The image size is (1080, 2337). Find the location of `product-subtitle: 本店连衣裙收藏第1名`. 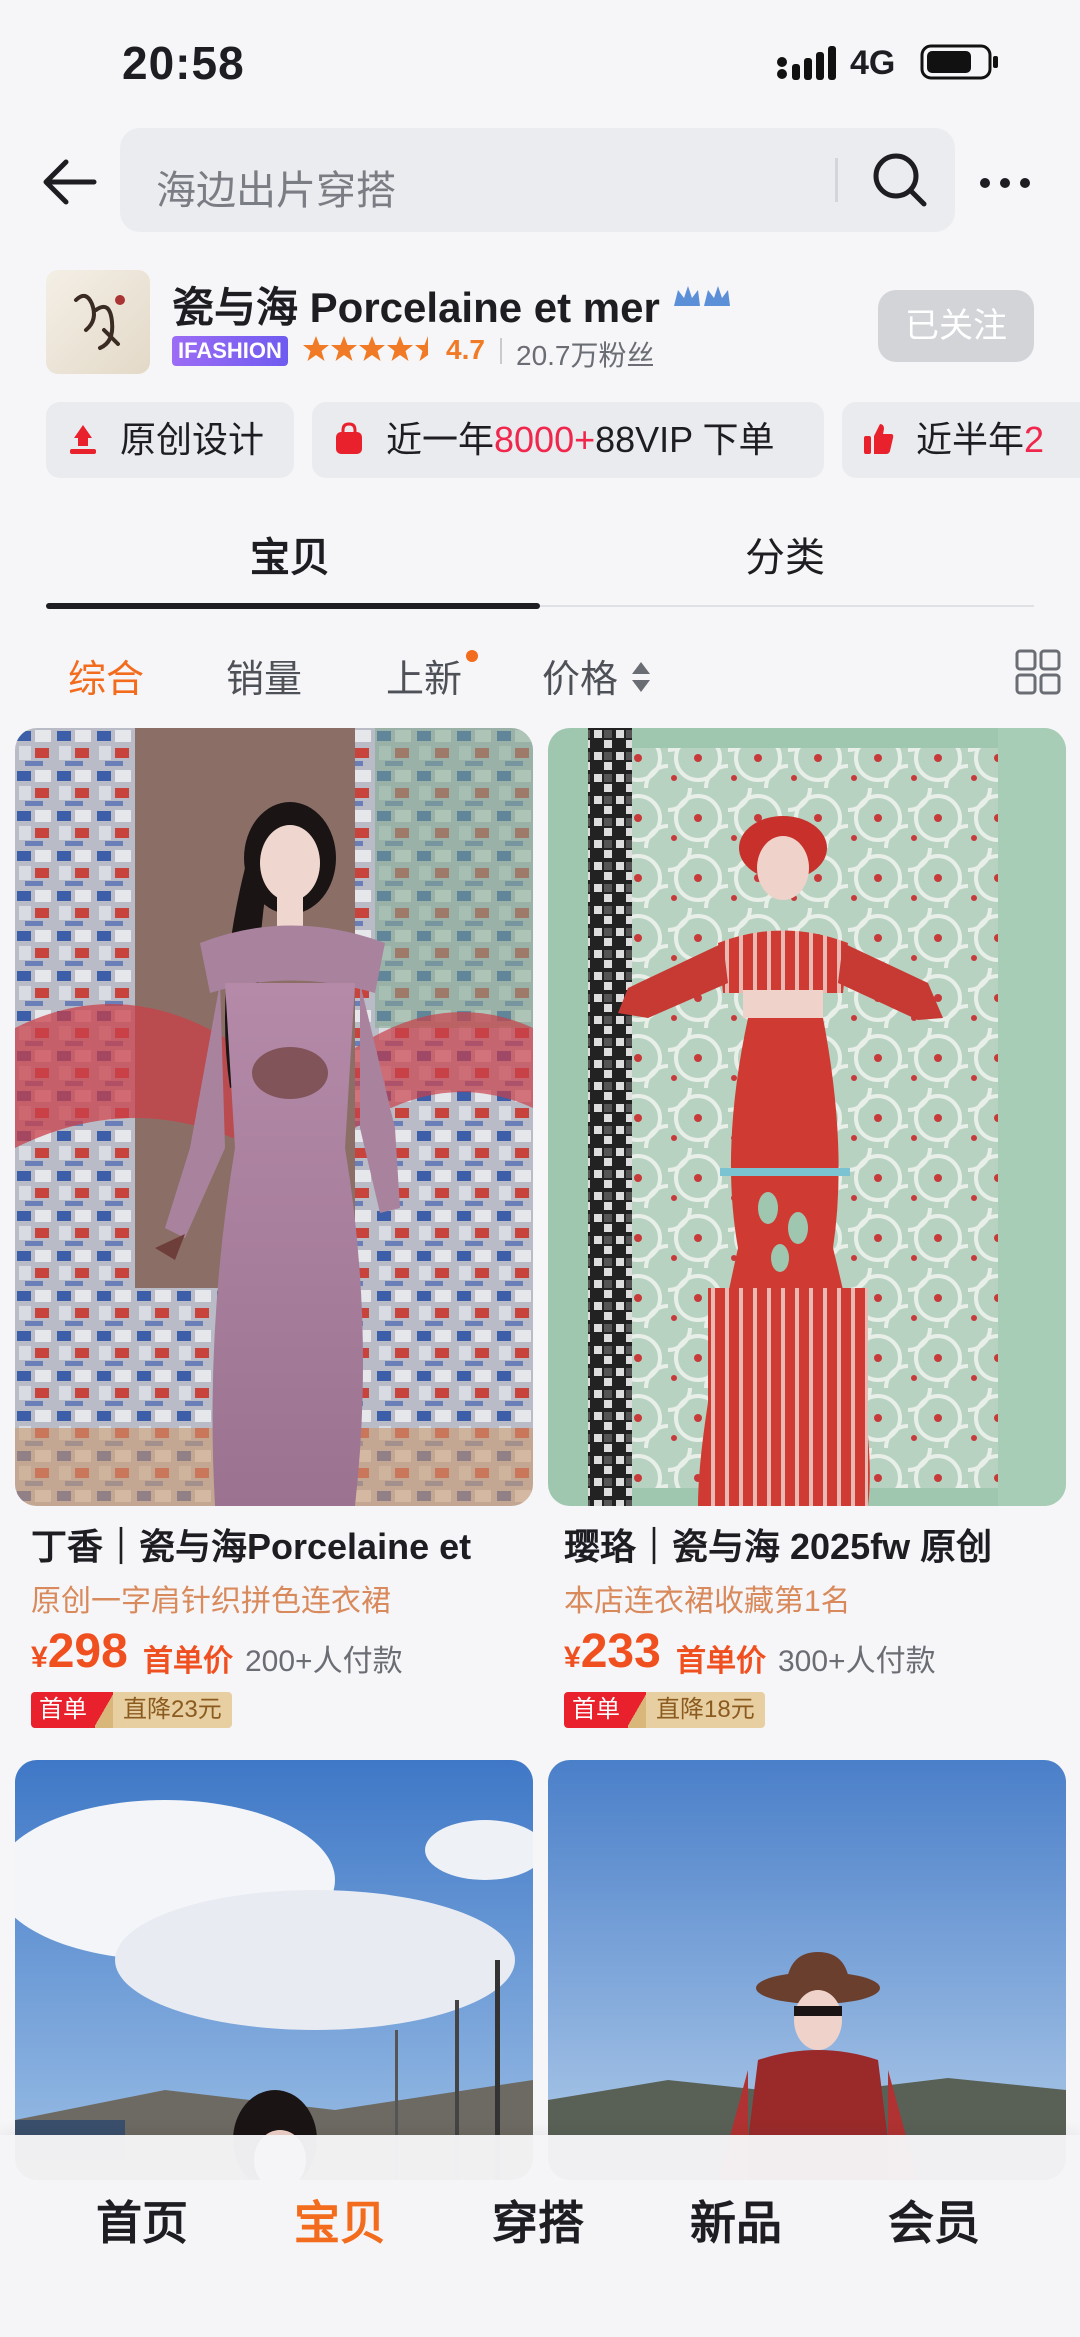

product-subtitle: 本店连衣裙收藏第1名 is located at coordinates (707, 1601).